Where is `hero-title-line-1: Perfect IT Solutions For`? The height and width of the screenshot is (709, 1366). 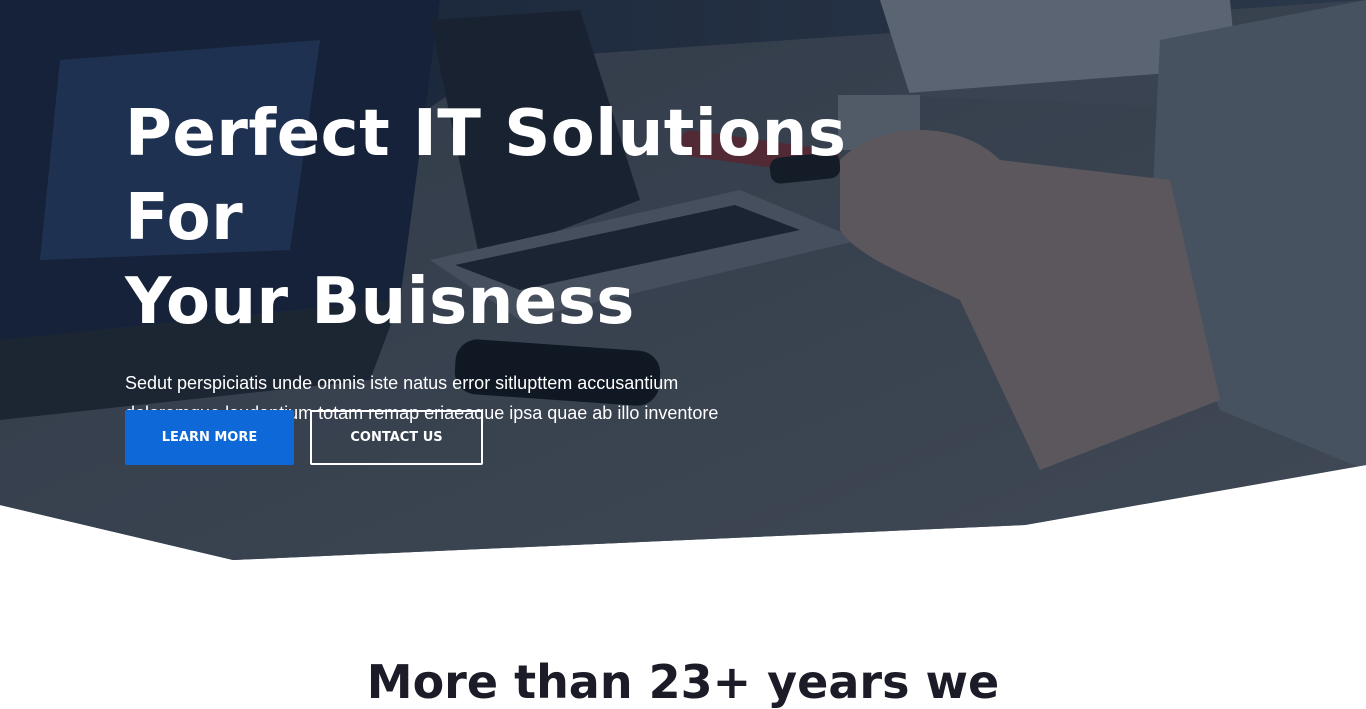
hero-title-line-1: Perfect IT Solutions For is located at coordinates (486, 176).